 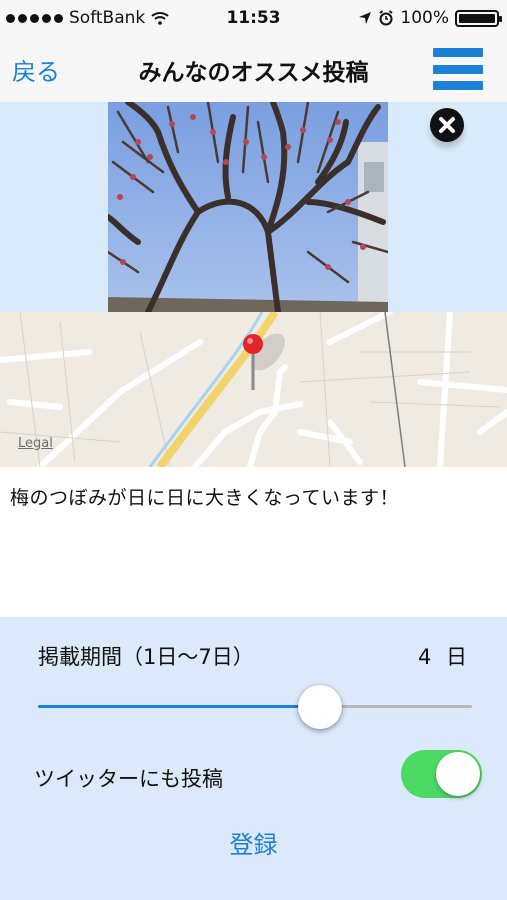 What do you see at coordinates (447, 125) in the screenshot?
I see `close-icon` at bounding box center [447, 125].